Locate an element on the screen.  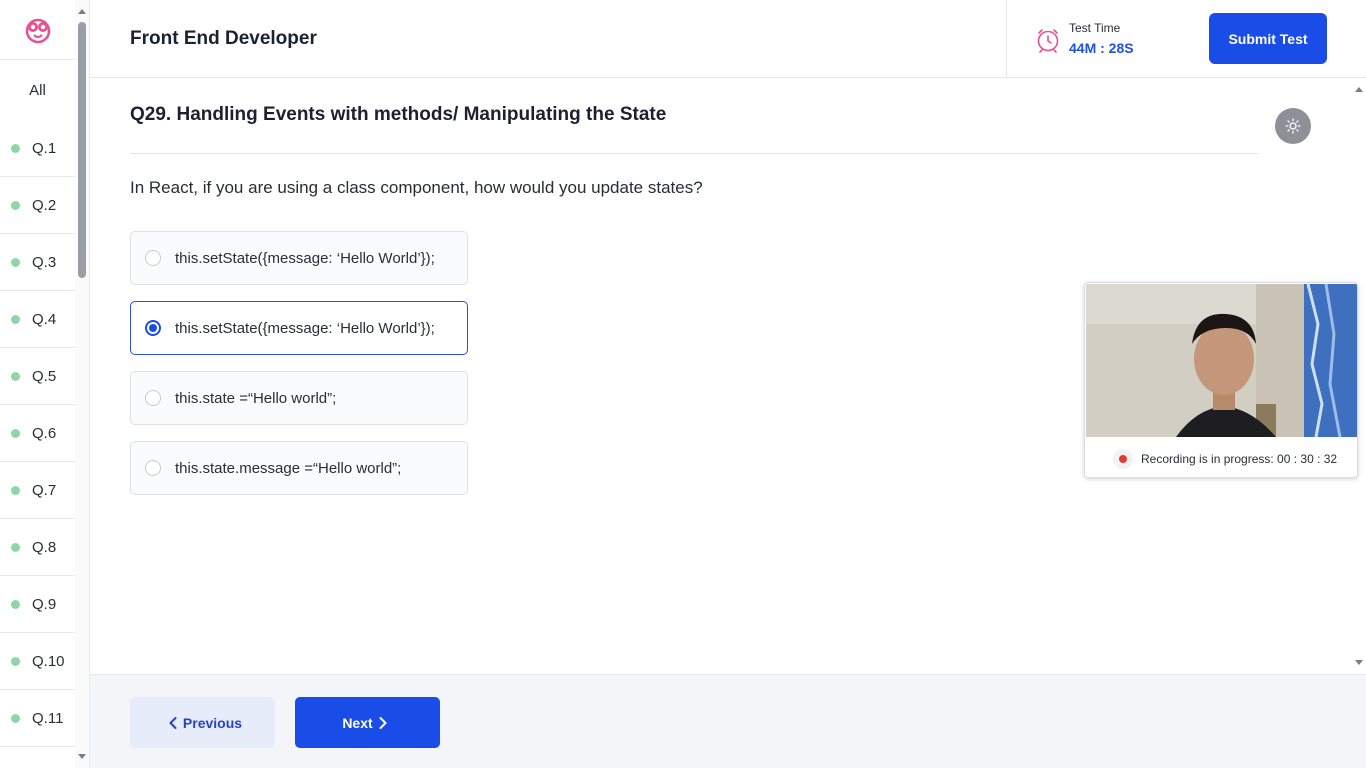
answer-option-4: this.state.message =“Hello world”; is located at coordinates (299, 468).